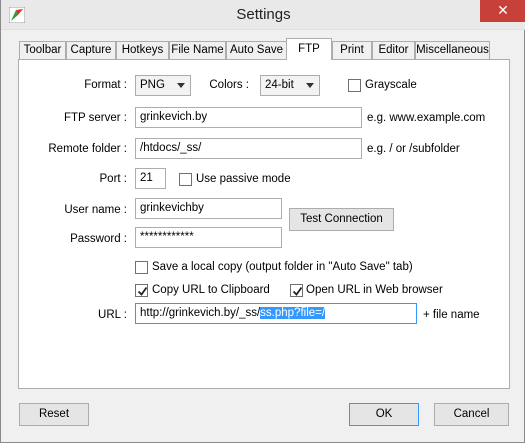 Image resolution: width=525 pixels, height=443 pixels. Describe the element at coordinates (243, 179) in the screenshot. I see `passive-mode-label: Use passive mode` at that location.